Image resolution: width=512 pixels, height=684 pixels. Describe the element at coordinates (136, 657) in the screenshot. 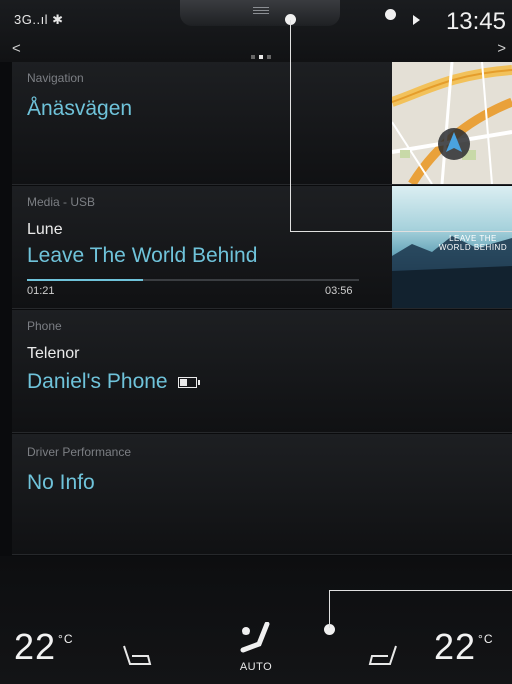

I see `left-seat-heat-icon` at that location.